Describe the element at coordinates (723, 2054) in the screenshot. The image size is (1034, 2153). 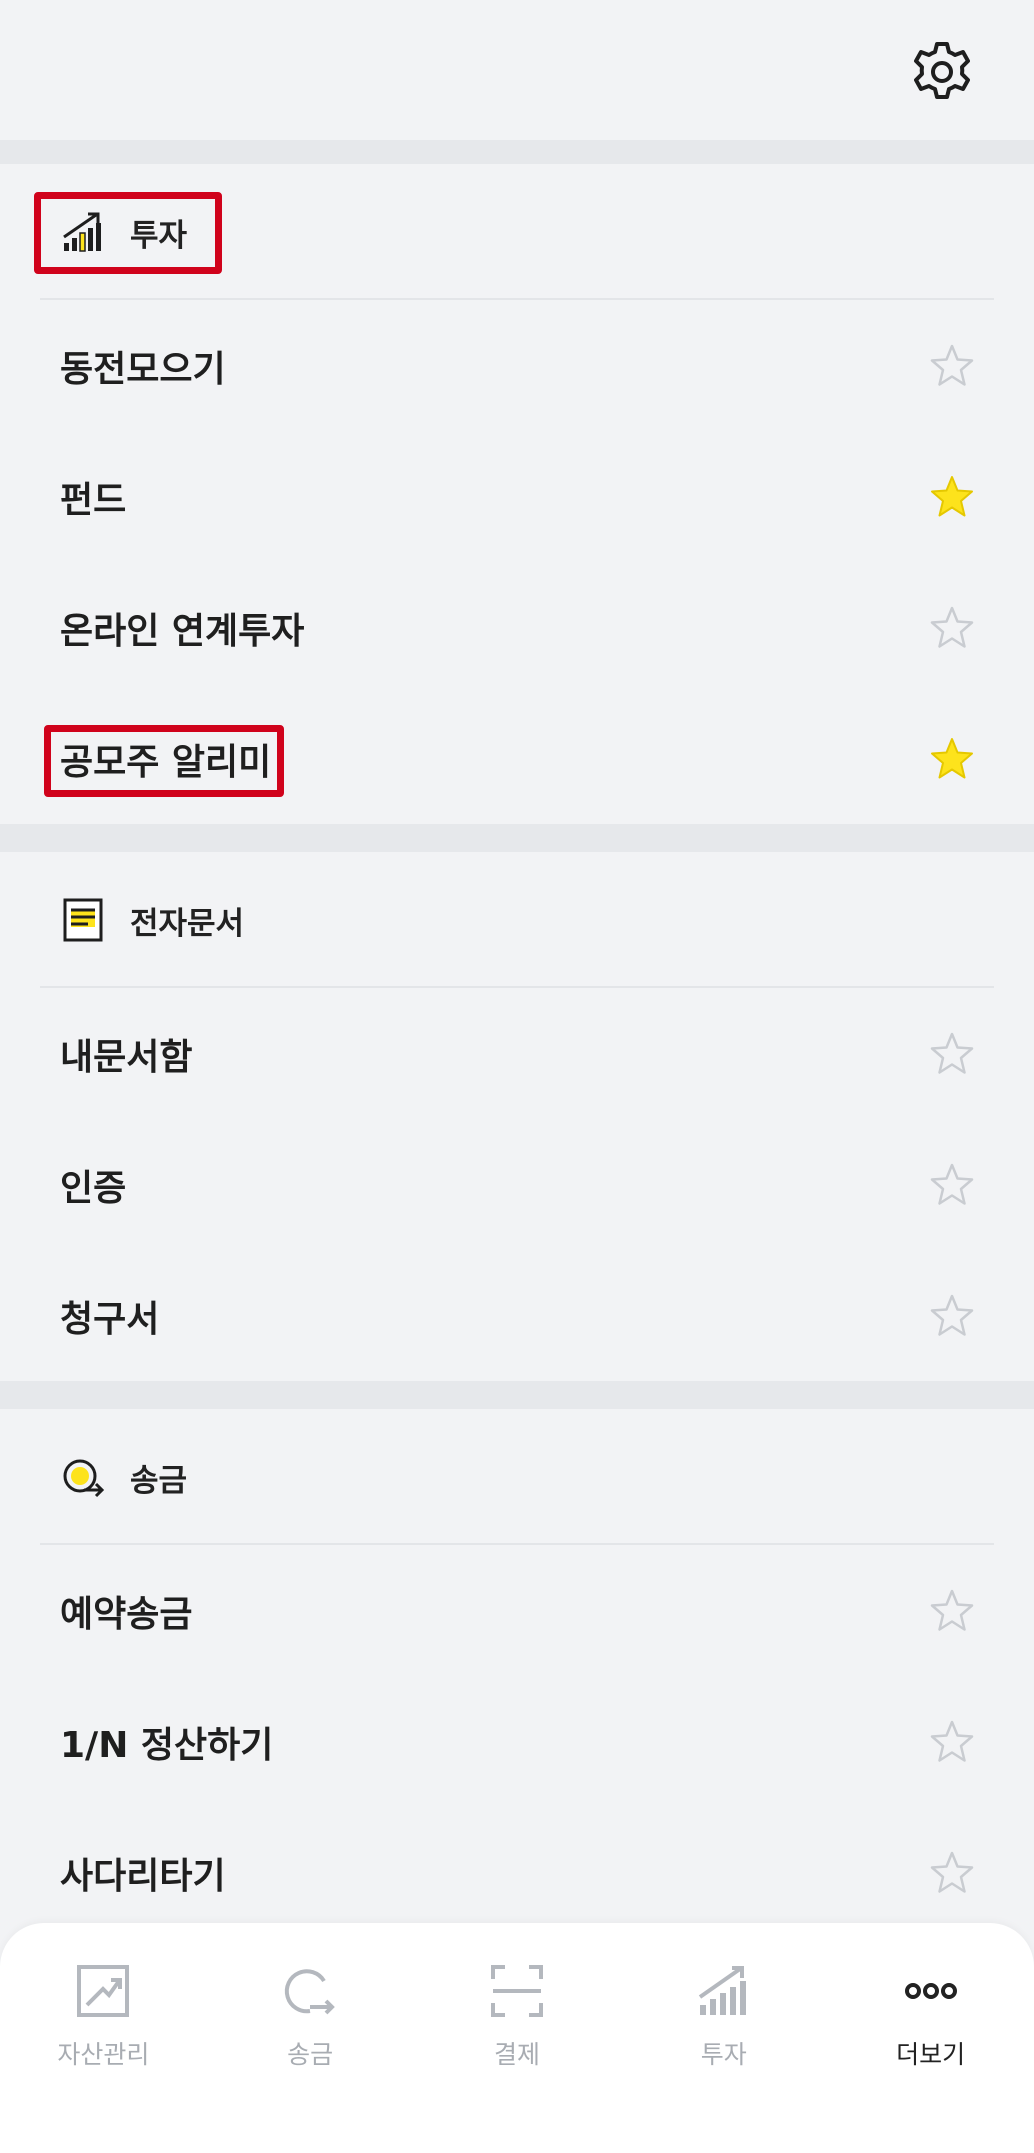
I see `nav-label: 투자` at that location.